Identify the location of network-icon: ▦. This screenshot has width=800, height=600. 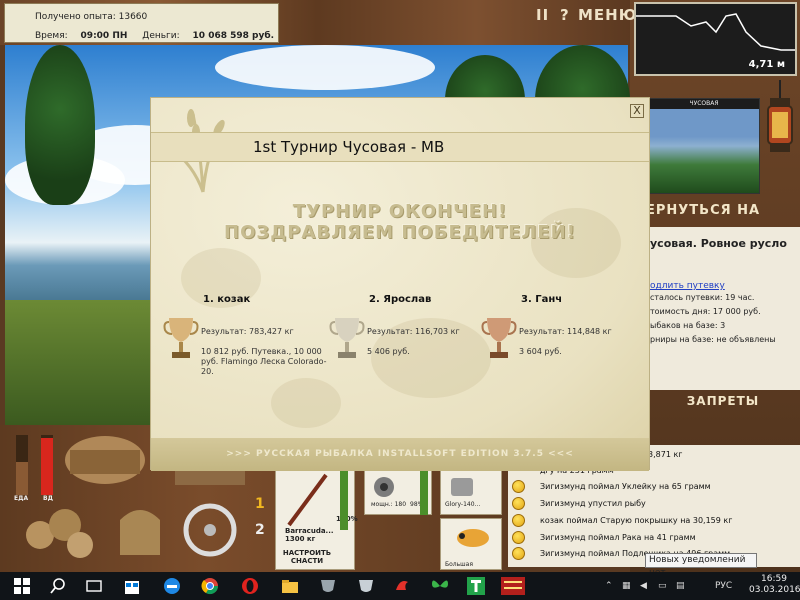
(626, 586).